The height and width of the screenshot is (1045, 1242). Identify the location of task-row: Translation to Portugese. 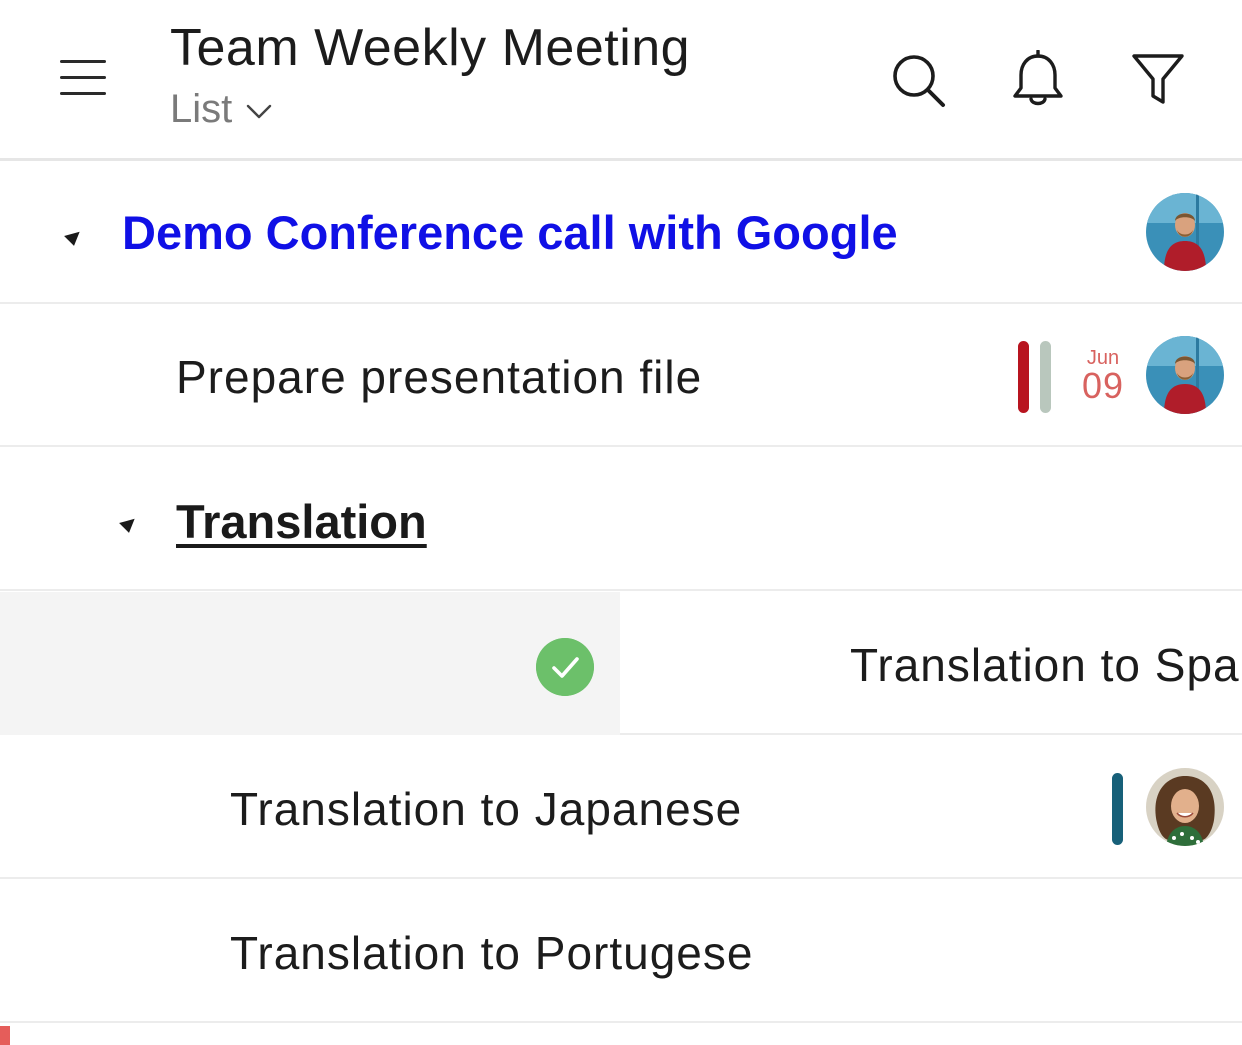
(621, 951).